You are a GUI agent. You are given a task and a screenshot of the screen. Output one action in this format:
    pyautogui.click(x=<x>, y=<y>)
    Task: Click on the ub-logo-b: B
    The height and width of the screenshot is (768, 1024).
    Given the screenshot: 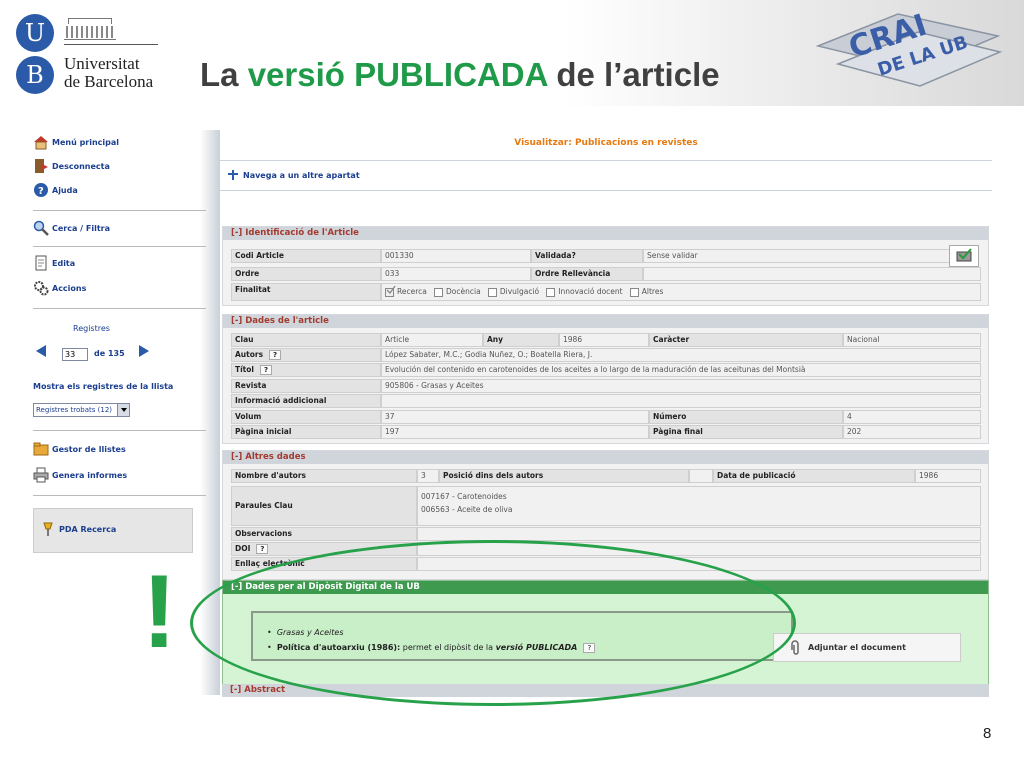 What is the action you would take?
    pyautogui.click(x=35, y=75)
    